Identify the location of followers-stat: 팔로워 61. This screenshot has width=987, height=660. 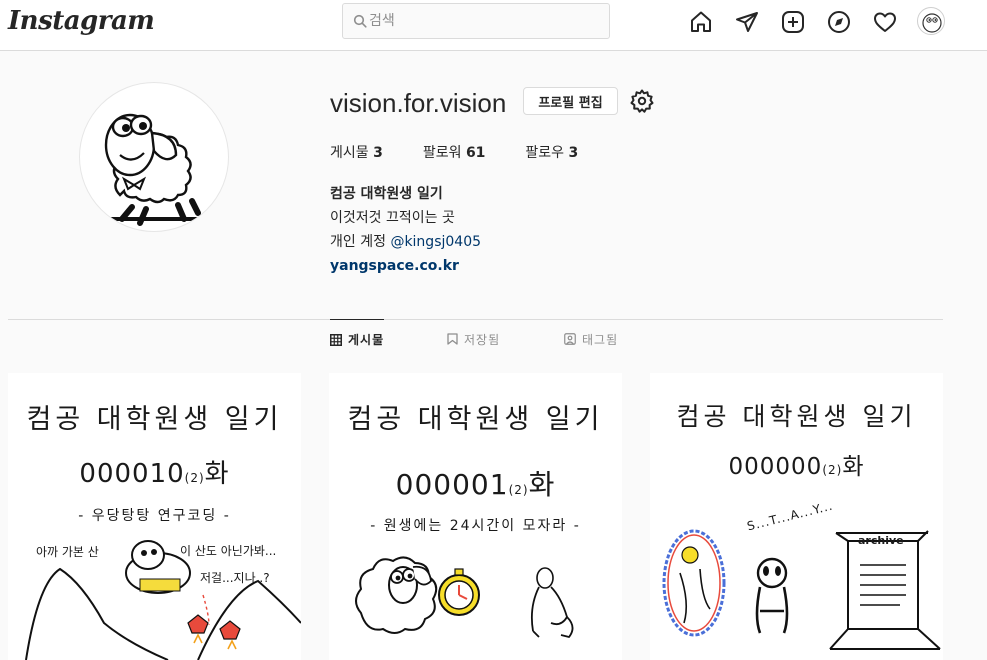
(454, 152).